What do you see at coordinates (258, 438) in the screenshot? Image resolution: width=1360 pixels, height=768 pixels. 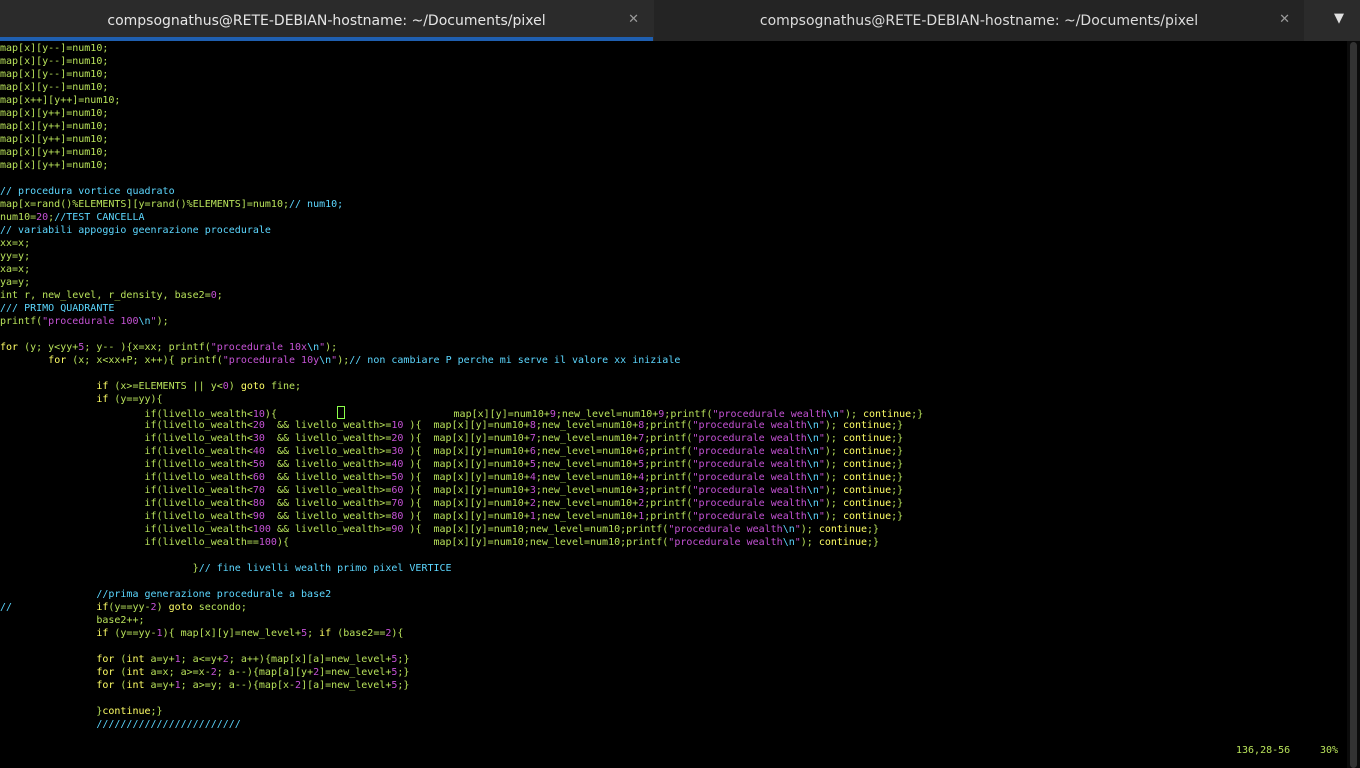 I see `code-token: 30` at bounding box center [258, 438].